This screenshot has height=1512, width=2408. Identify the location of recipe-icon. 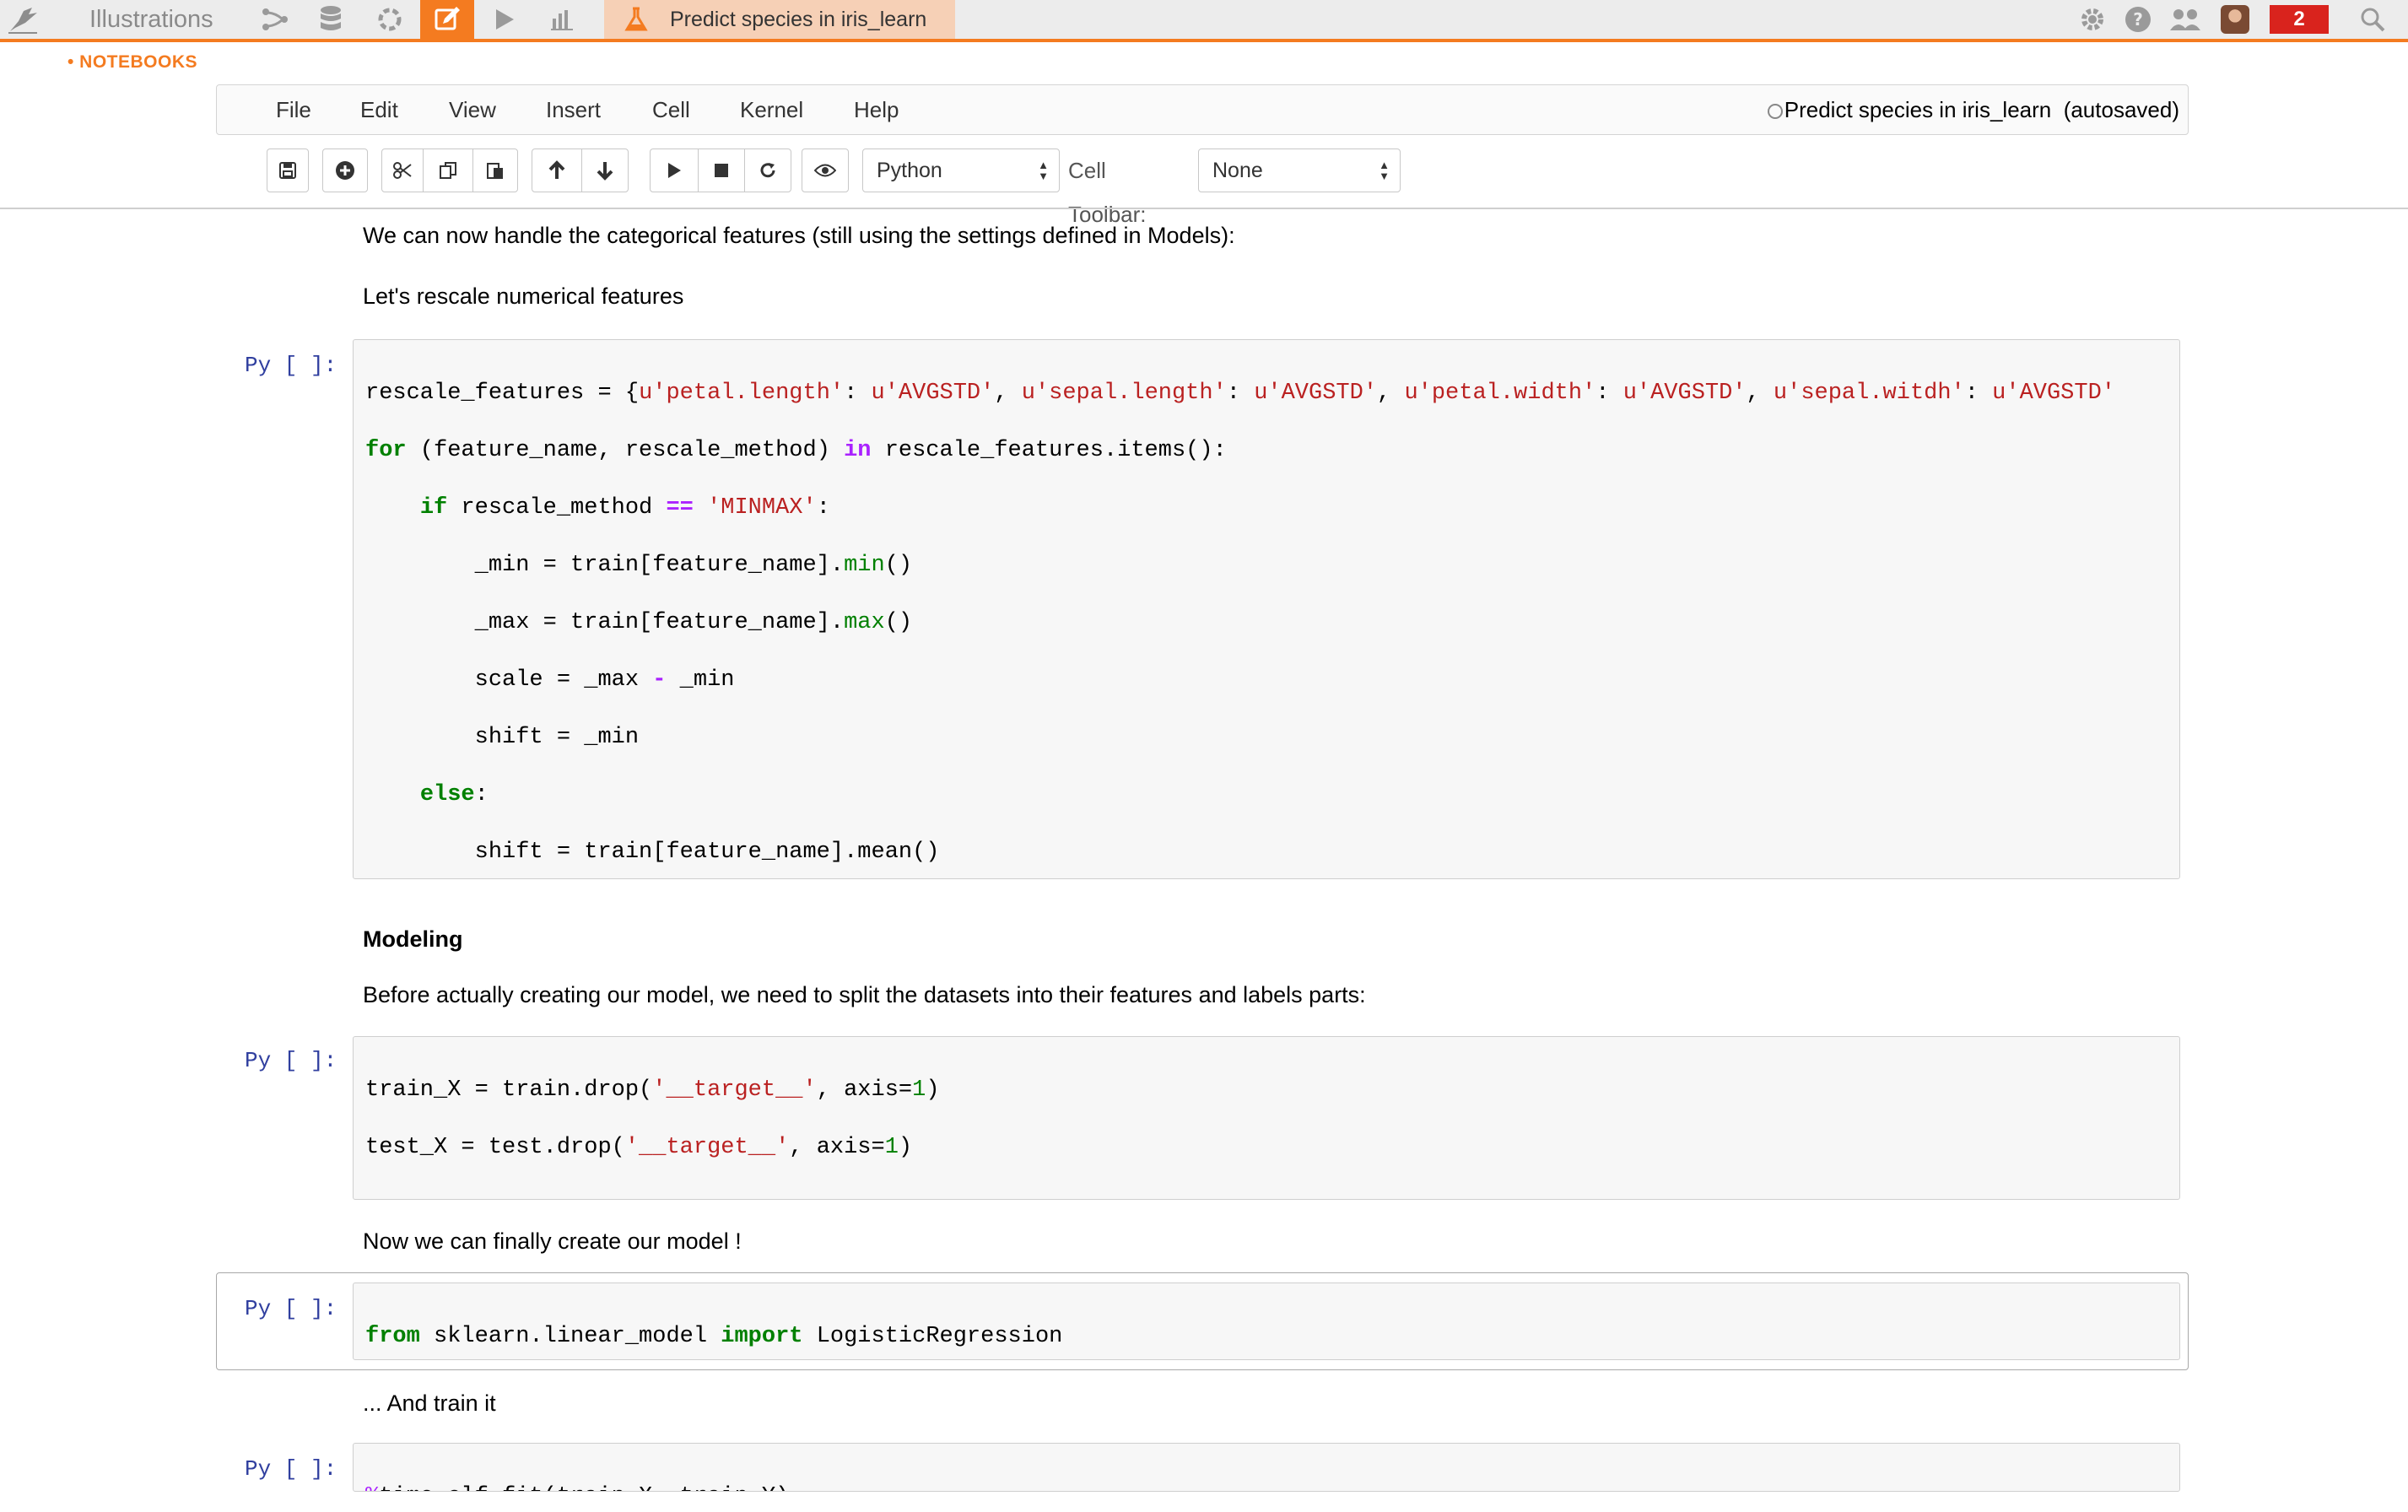
(390, 19).